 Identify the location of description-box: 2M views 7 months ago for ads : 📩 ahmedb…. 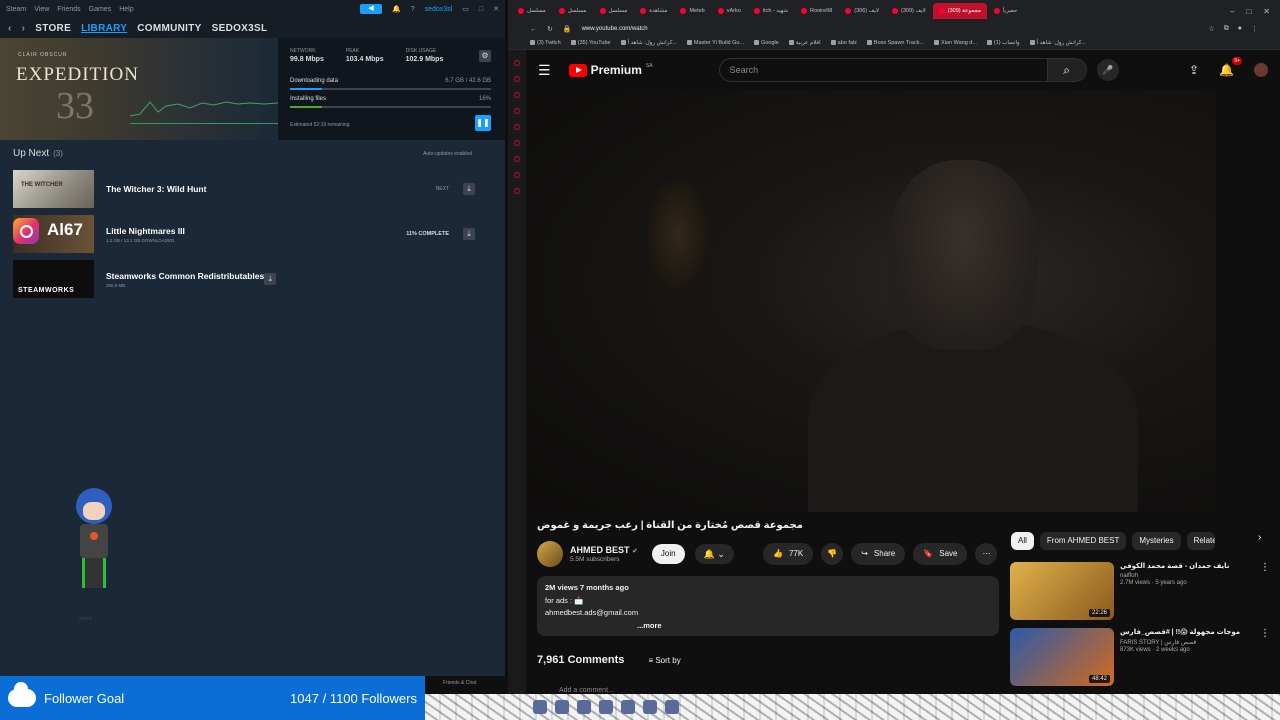
(768, 606).